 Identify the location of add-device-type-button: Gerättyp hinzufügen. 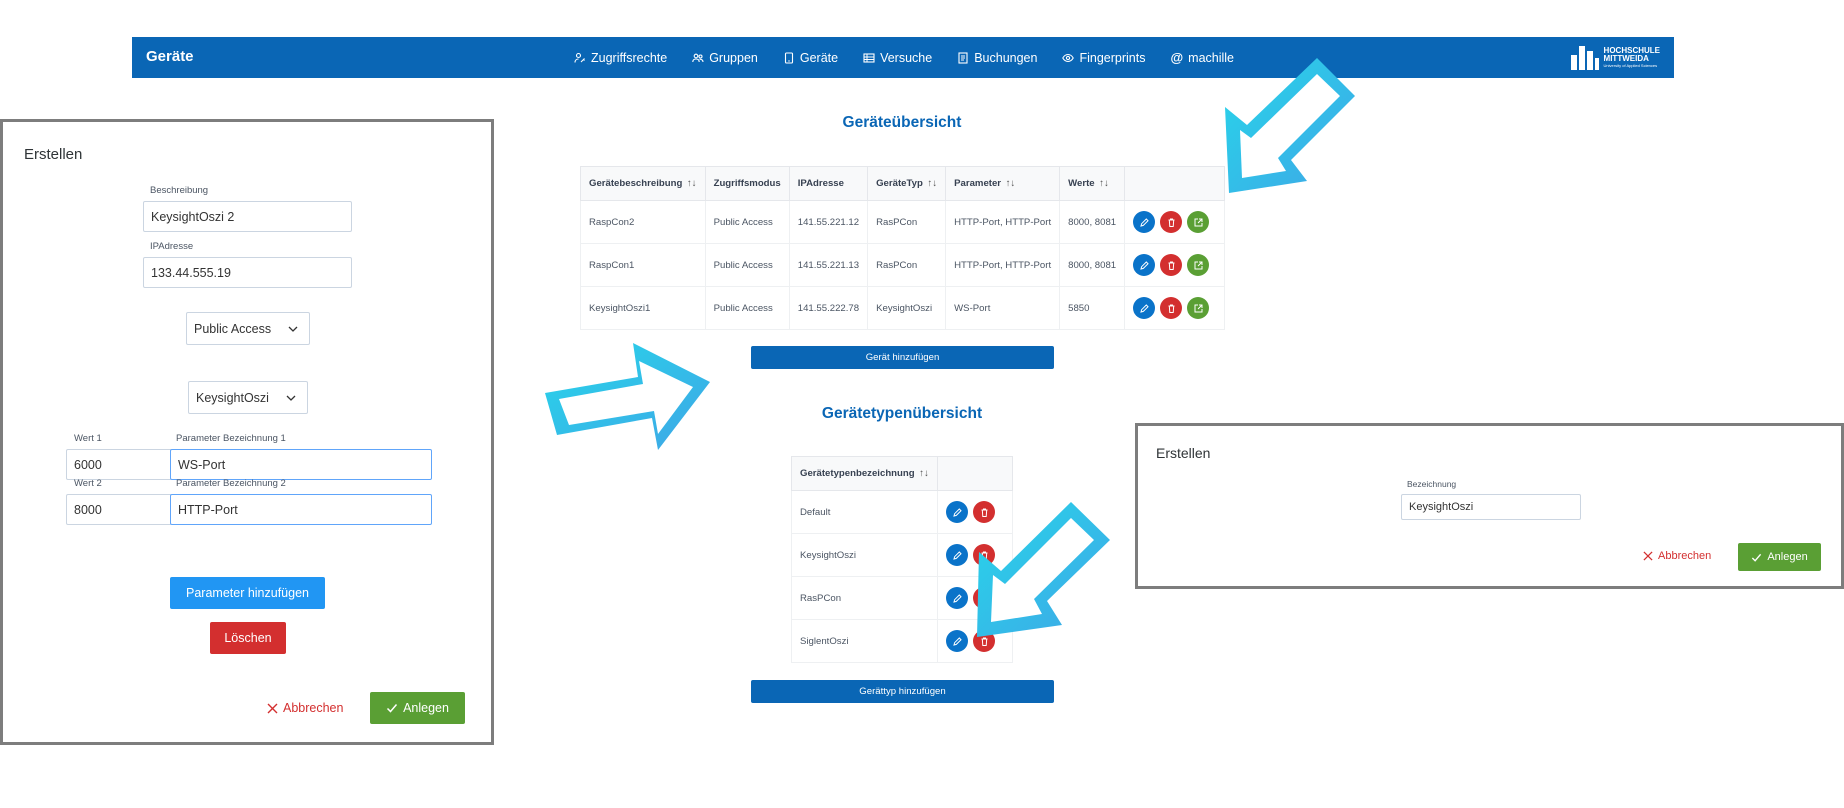
(902, 691).